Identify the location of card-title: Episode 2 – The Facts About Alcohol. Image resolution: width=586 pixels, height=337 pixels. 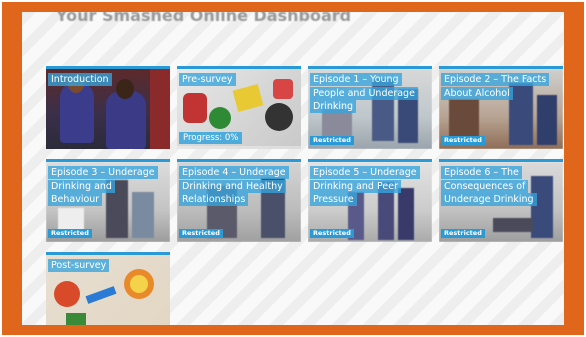
(495, 86).